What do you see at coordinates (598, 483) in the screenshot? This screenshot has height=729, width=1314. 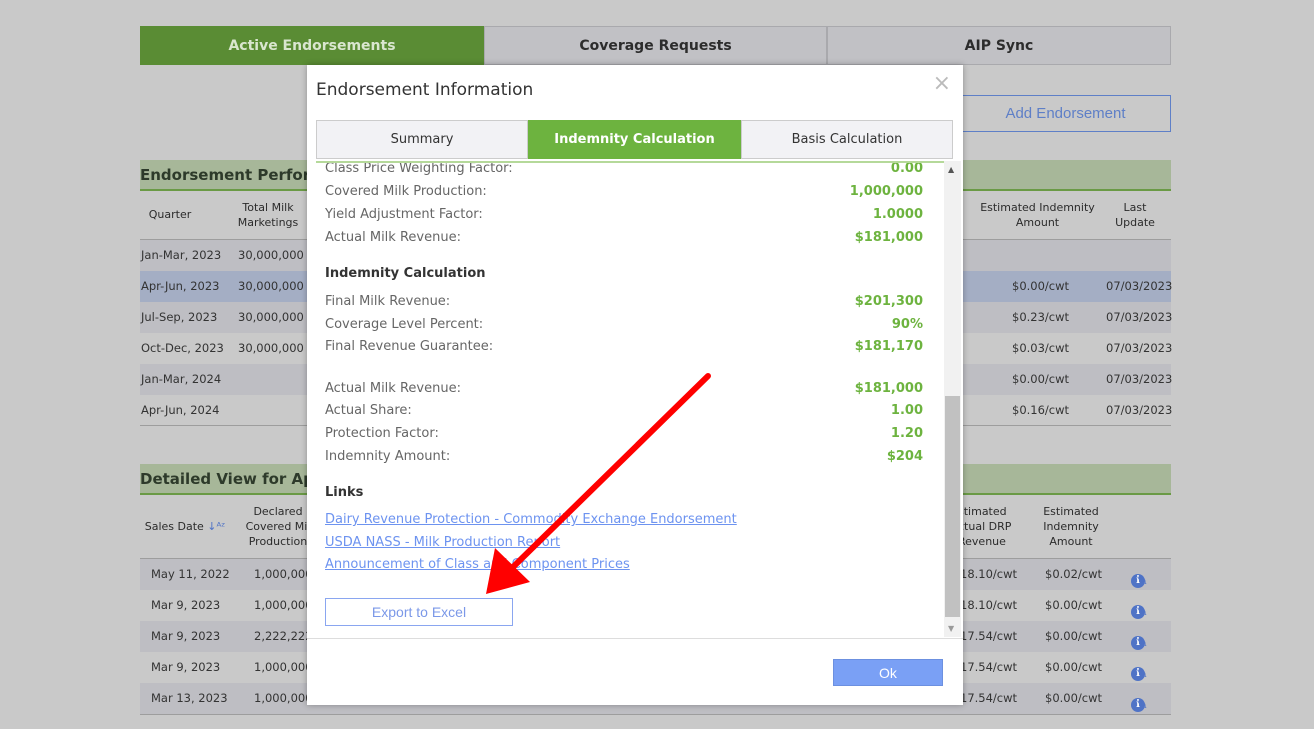 I see `red-arrow-annotation` at bounding box center [598, 483].